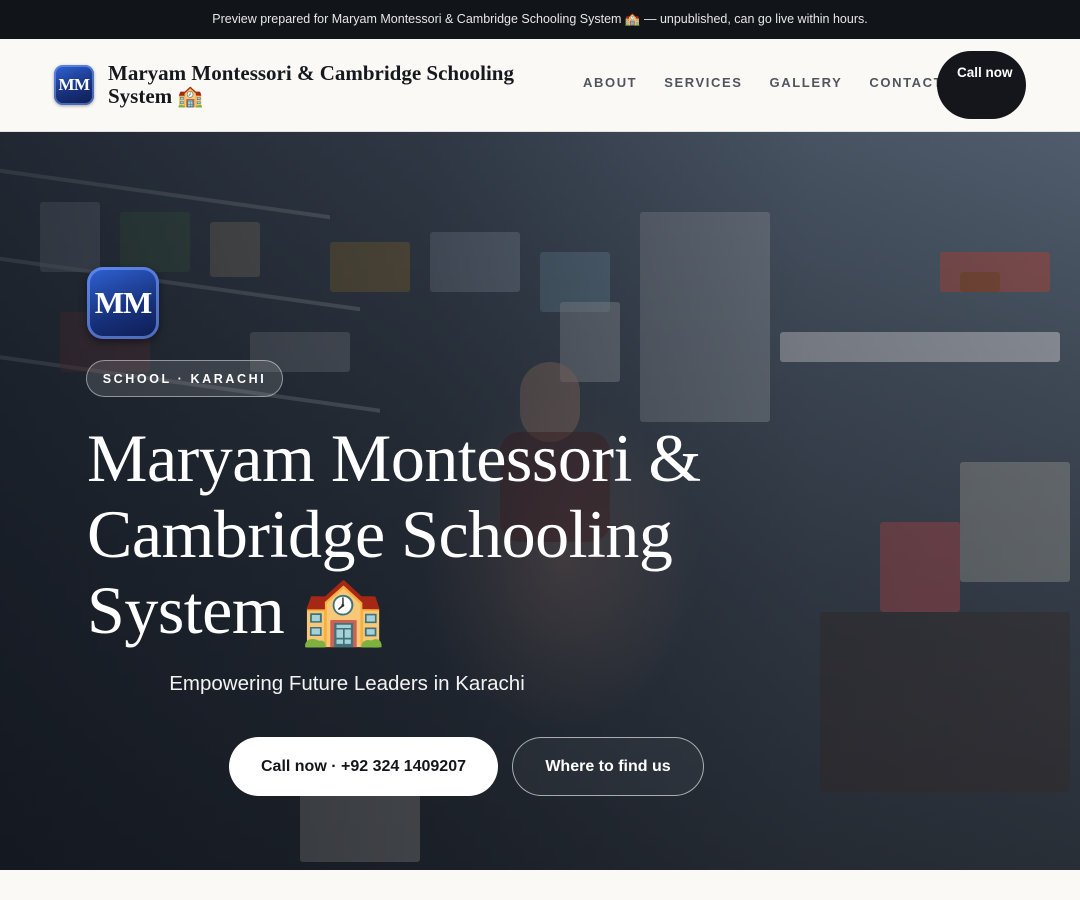 The image size is (1080, 900). I want to click on call-phone-button: Call now · +92 324 1409207, so click(363, 766).